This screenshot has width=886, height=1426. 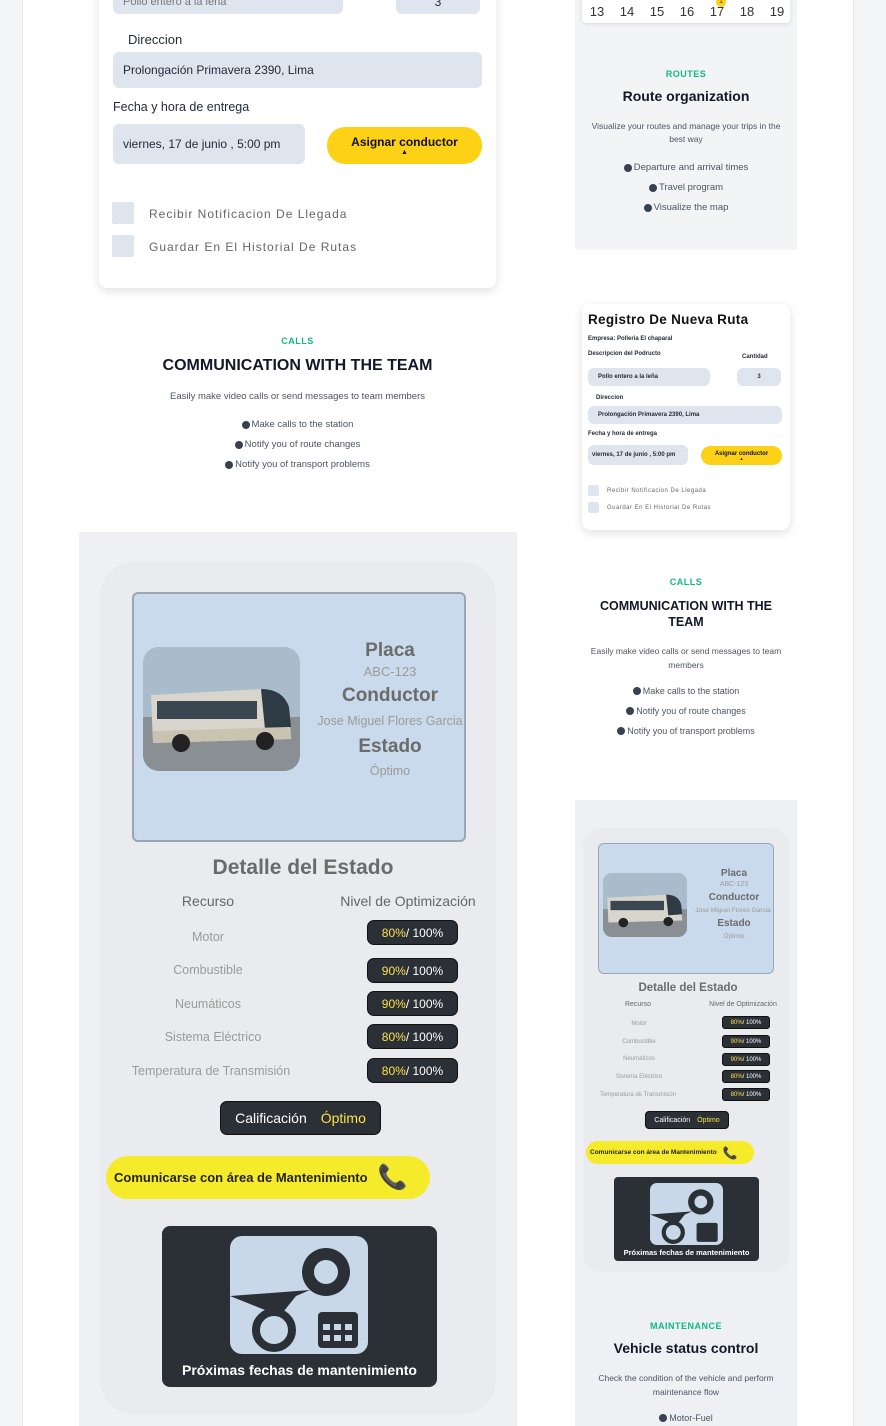 What do you see at coordinates (253, 247) in the screenshot?
I see `checkbox-history-label: Guardar En El Historial De Rutas` at bounding box center [253, 247].